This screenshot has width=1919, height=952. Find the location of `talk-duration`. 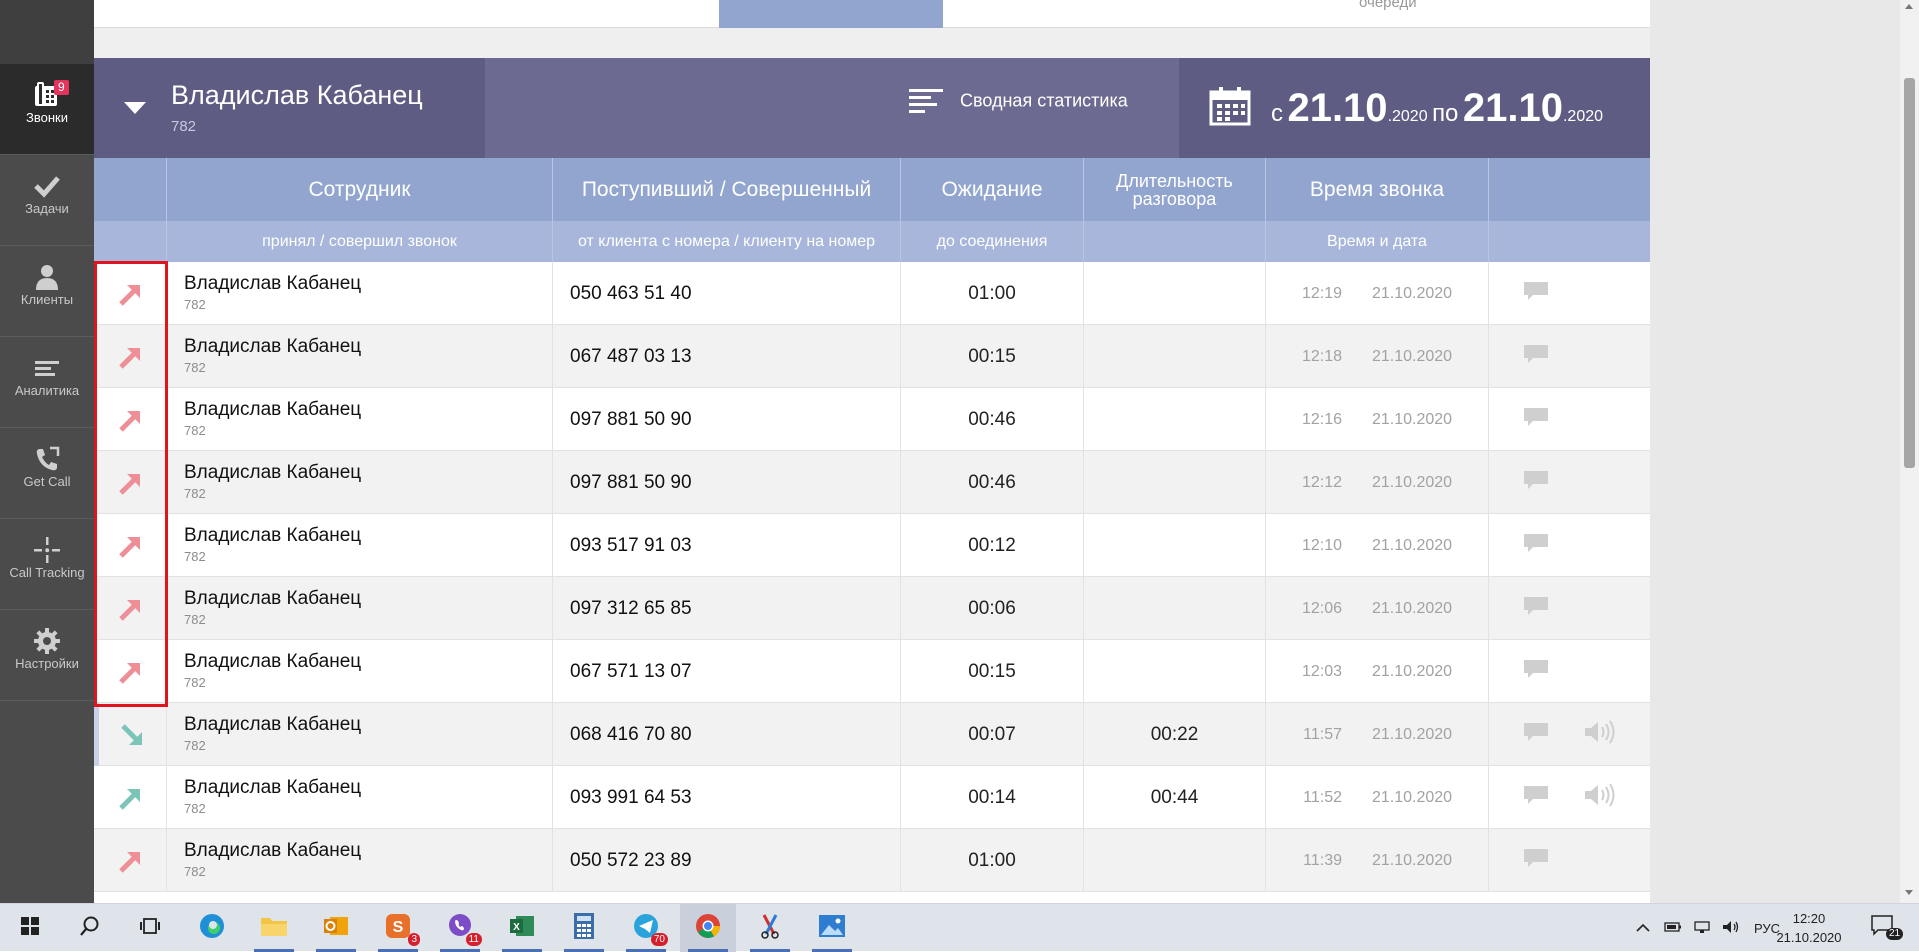

talk-duration is located at coordinates (1174, 419).